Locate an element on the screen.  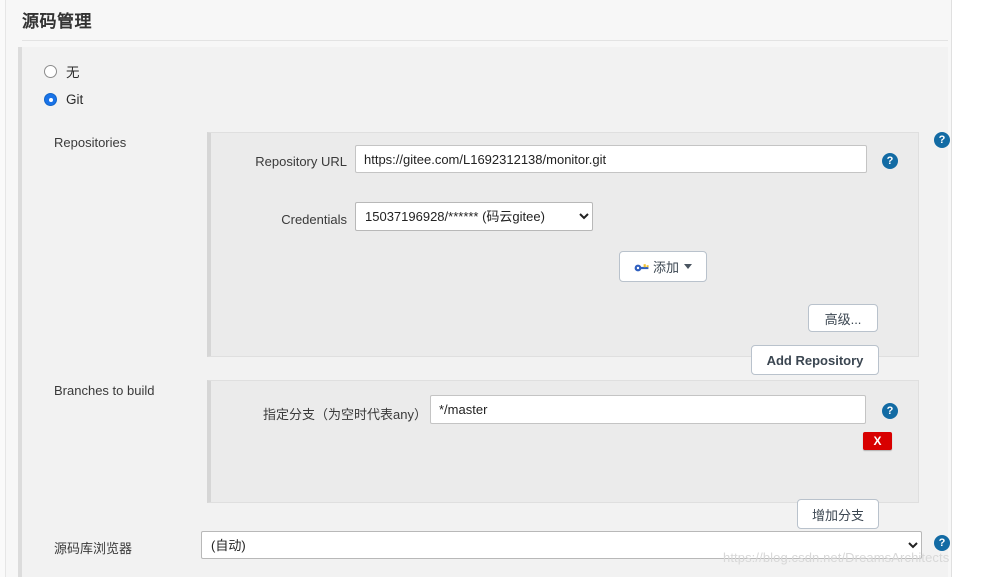
page-title: 源码管理 is located at coordinates (57, 21).